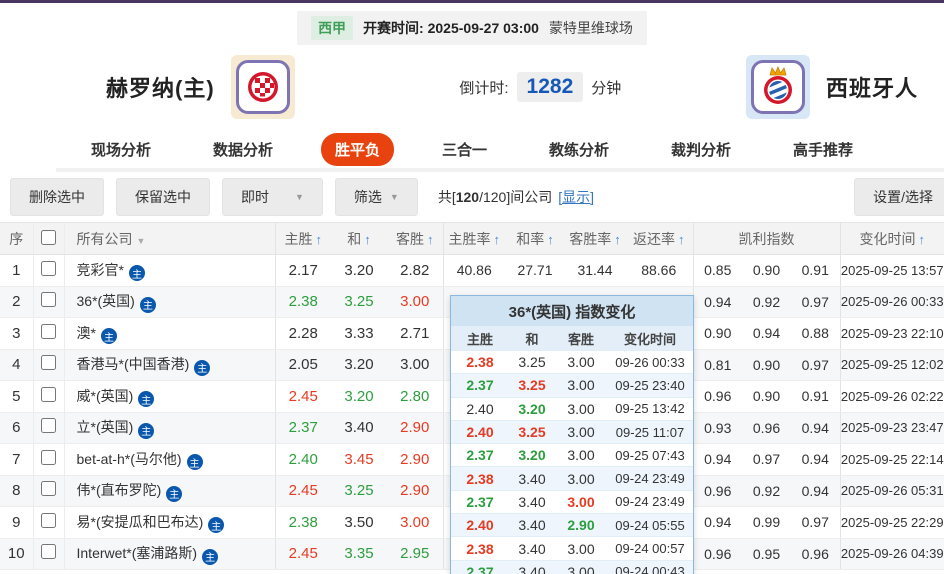  I want to click on draw-odds: 3.45, so click(359, 459).